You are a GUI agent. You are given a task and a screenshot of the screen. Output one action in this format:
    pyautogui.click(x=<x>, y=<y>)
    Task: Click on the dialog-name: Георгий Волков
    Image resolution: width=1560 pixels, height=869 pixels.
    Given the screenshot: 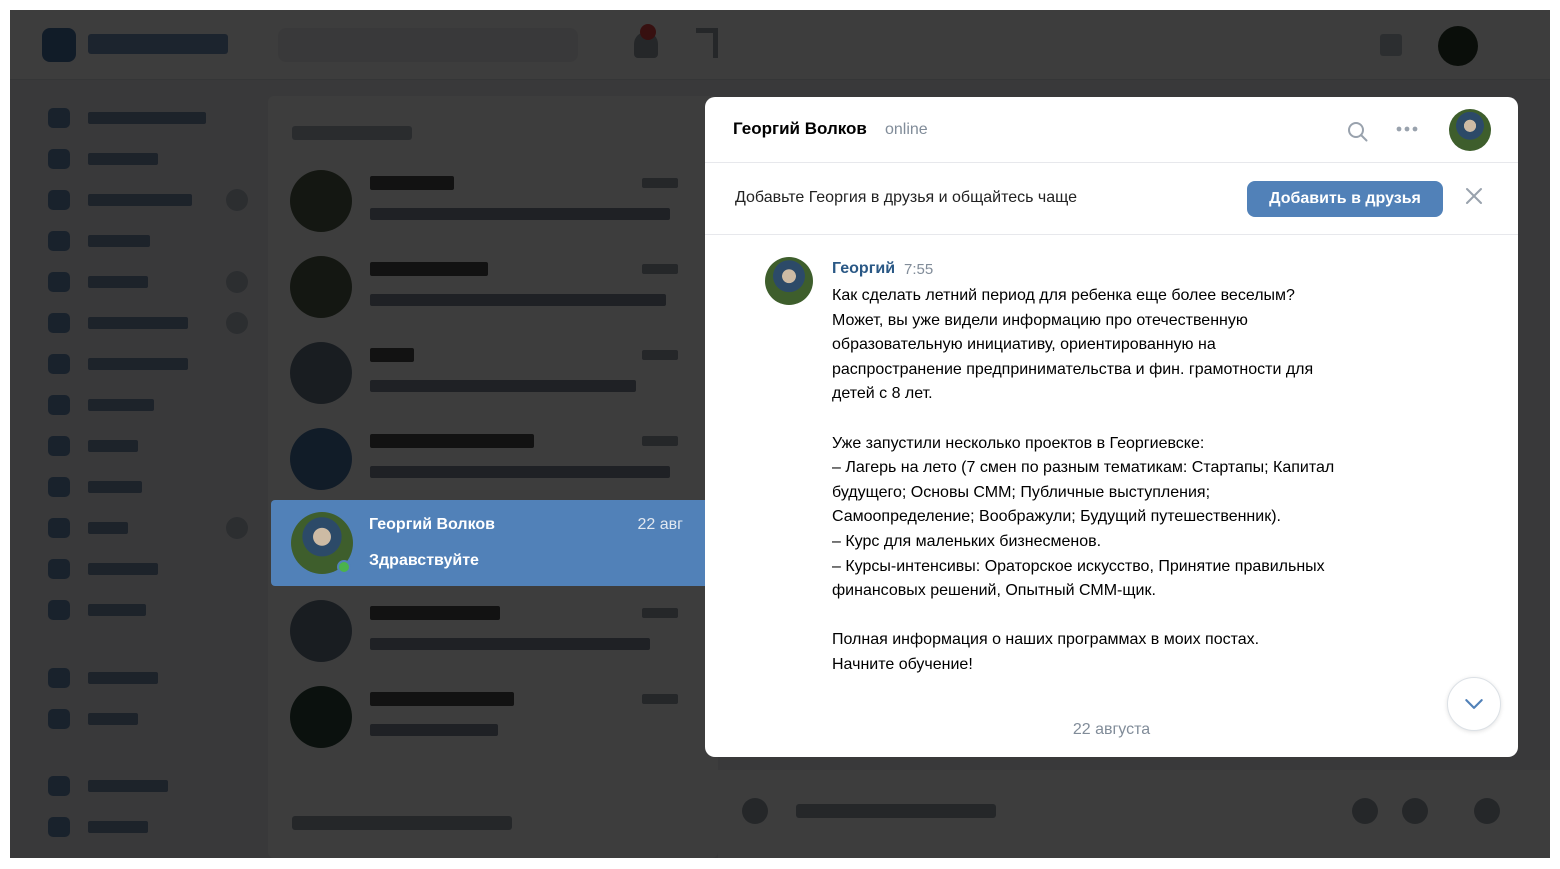 What is the action you would take?
    pyautogui.click(x=432, y=524)
    